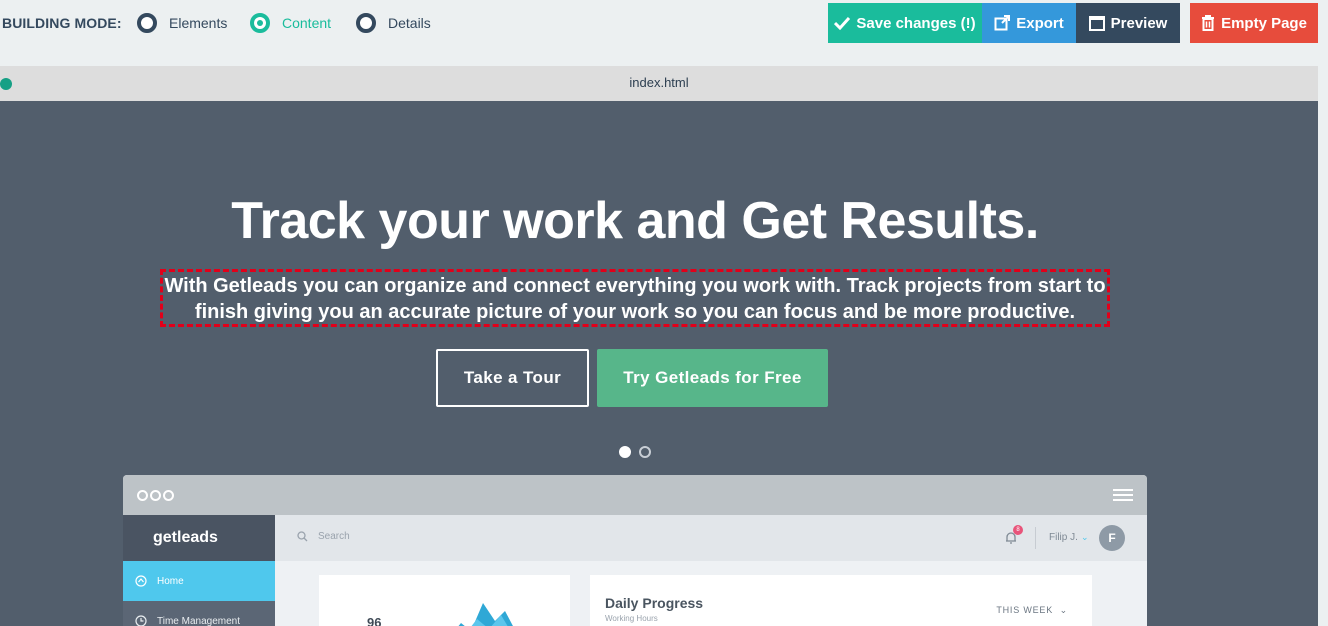  I want to click on mock-nav-home-label: Home, so click(170, 581).